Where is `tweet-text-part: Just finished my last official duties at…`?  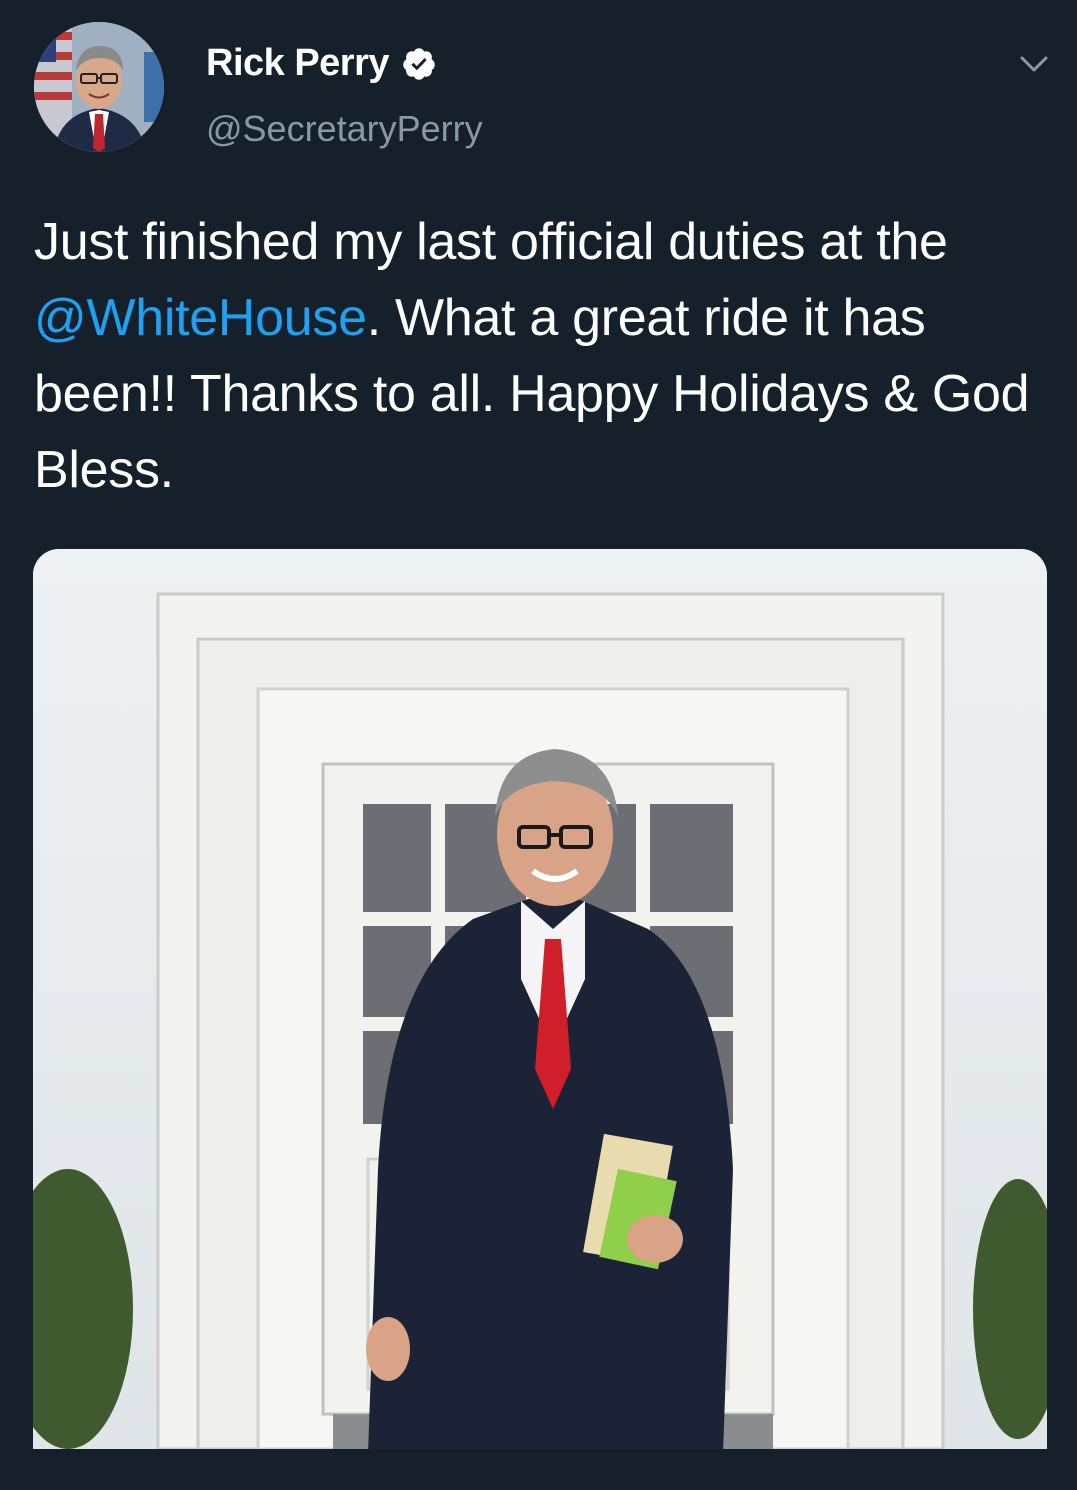
tweet-text-part: Just finished my last official duties at… is located at coordinates (491, 242).